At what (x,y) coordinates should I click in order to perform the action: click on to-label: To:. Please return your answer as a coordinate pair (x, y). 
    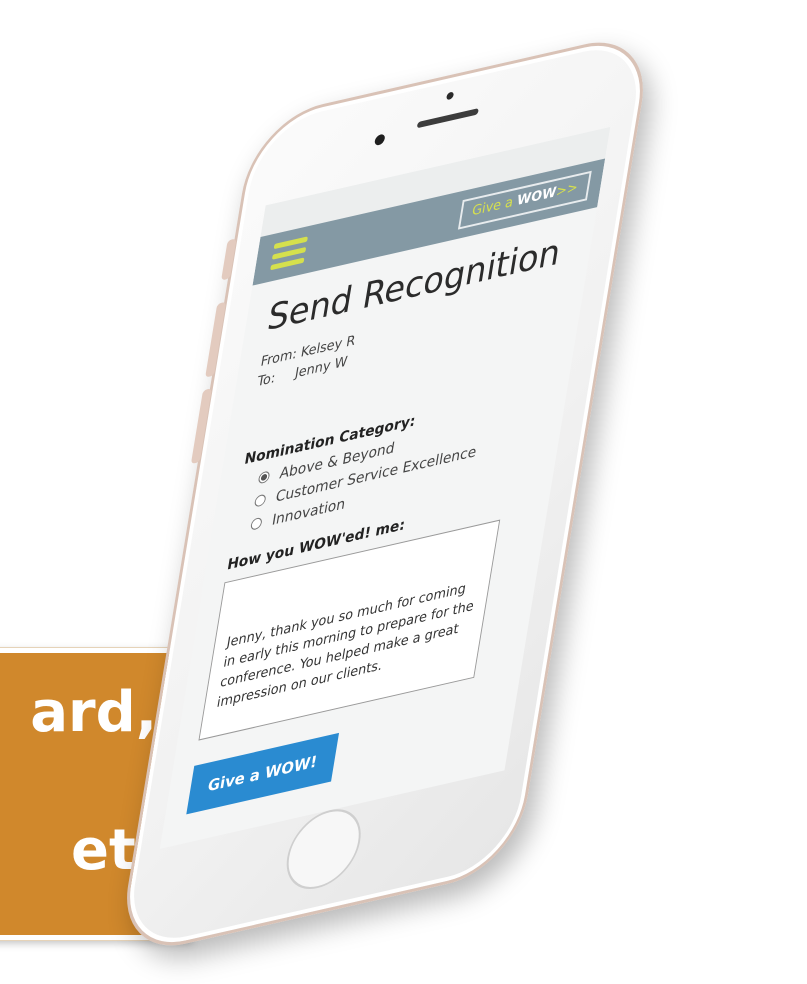
    Looking at the image, I should click on (266, 380).